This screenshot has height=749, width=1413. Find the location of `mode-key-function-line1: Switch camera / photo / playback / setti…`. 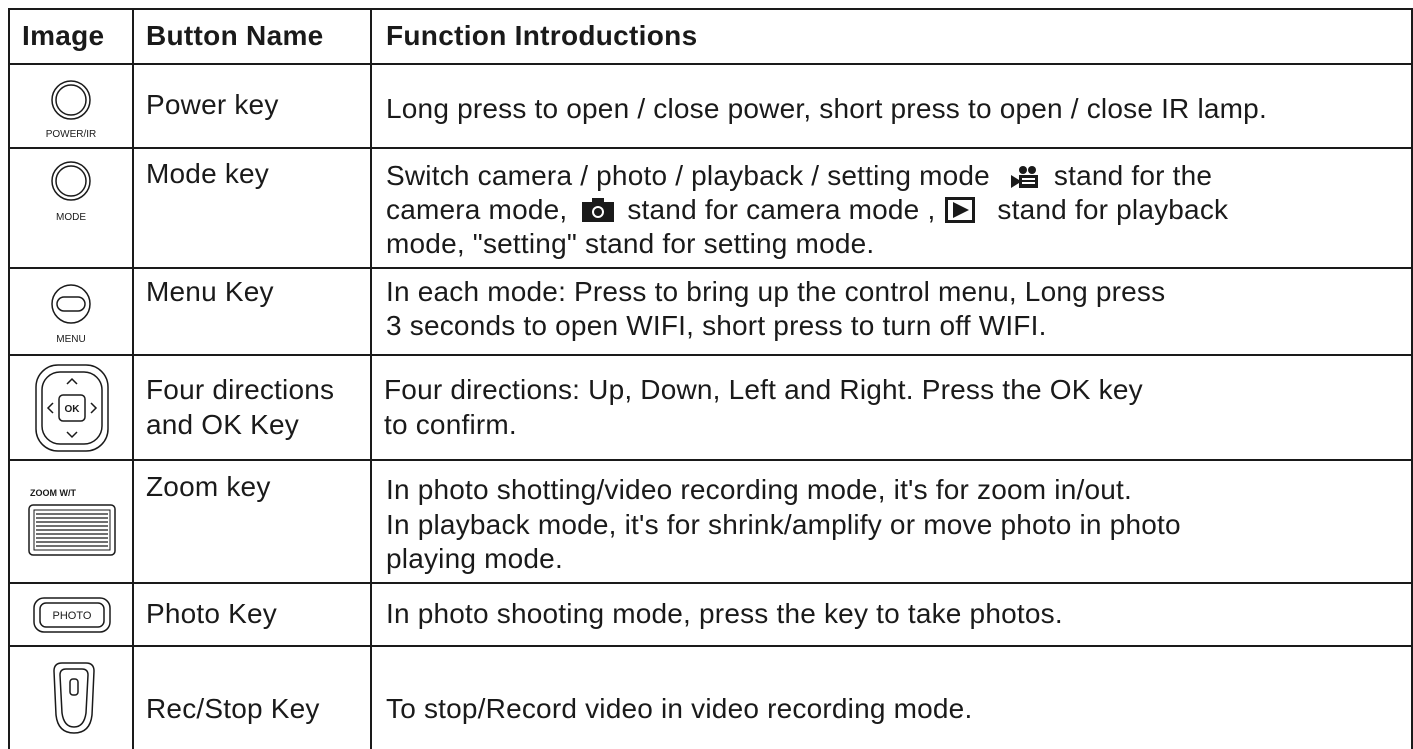

mode-key-function-line1: Switch camera / photo / playback / setti… is located at coordinates (799, 178).